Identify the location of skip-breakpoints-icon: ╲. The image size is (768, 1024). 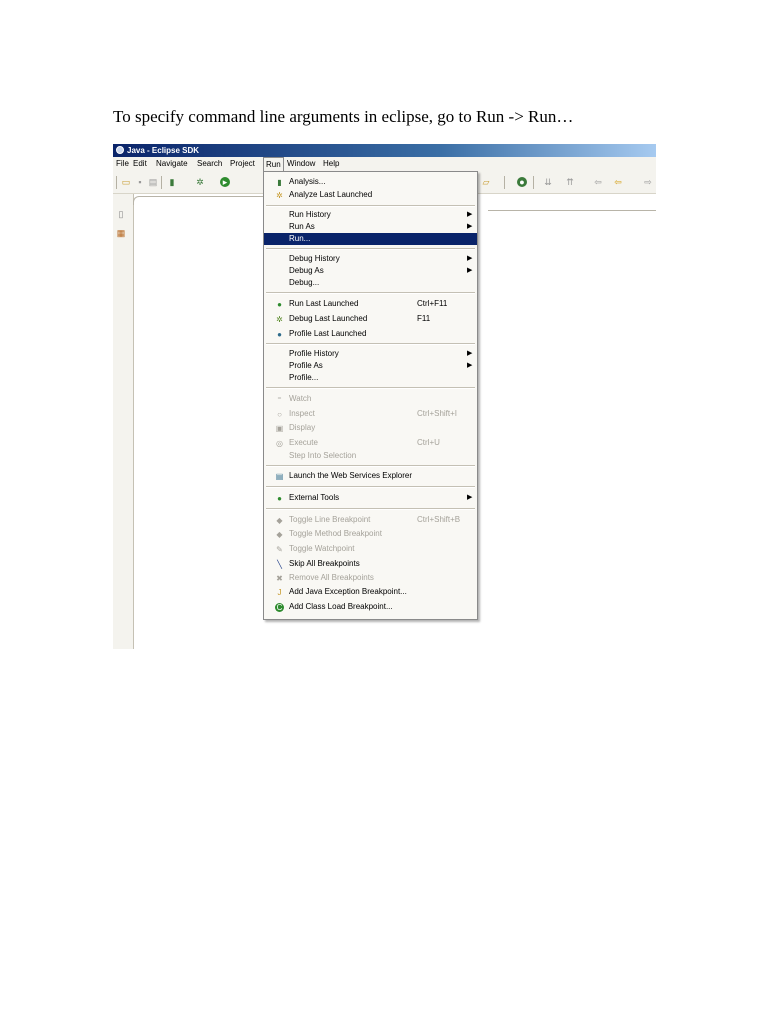
(279, 564).